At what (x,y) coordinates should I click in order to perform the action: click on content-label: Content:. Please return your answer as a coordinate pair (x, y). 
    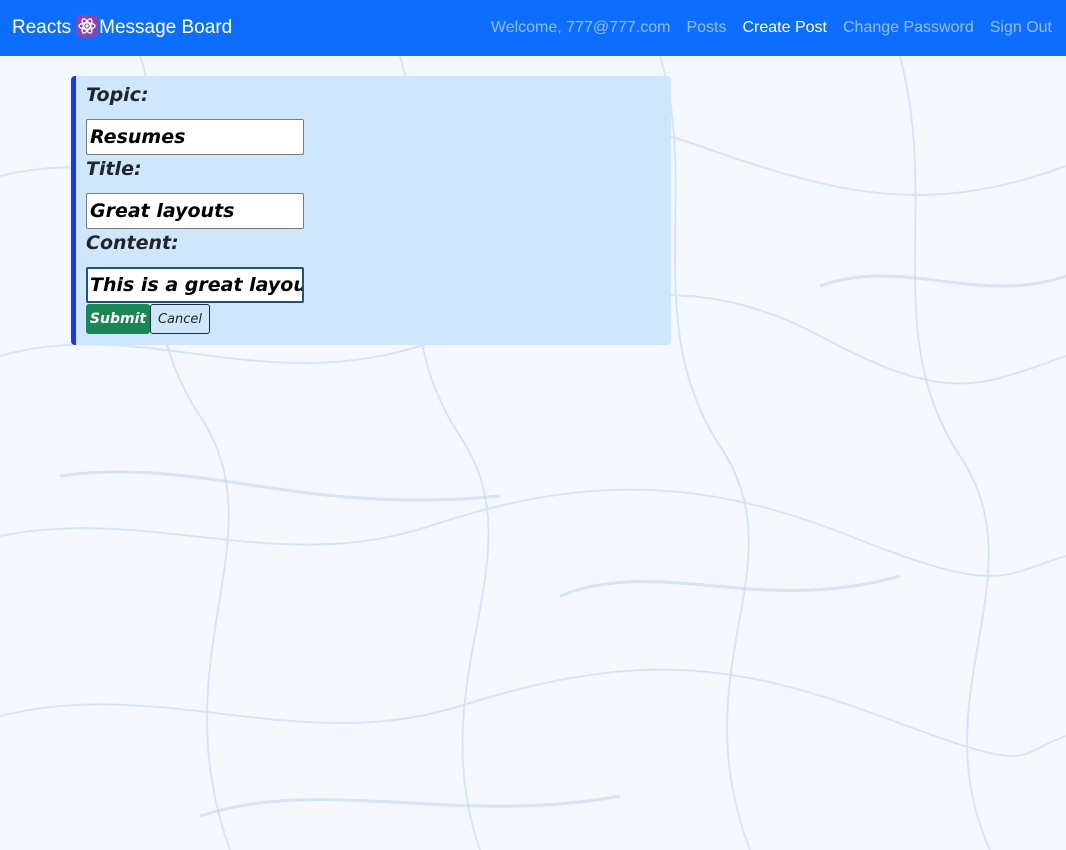
    Looking at the image, I should click on (132, 243).